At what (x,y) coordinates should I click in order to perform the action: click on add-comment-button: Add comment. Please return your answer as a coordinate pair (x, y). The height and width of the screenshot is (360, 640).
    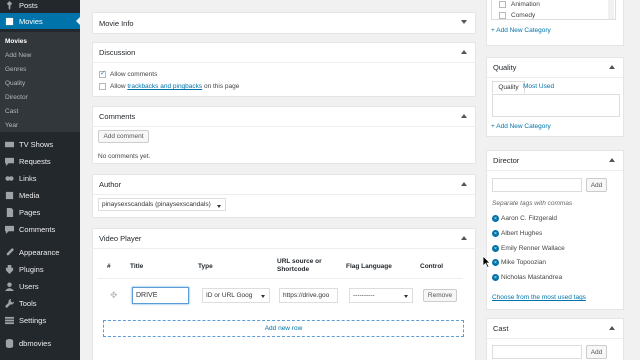
    Looking at the image, I should click on (123, 136).